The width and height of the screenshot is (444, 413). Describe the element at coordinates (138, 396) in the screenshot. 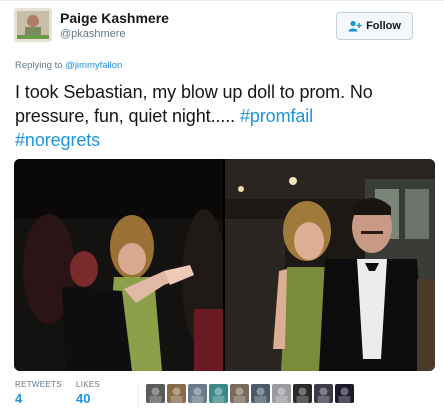

I see `stats-divider` at that location.